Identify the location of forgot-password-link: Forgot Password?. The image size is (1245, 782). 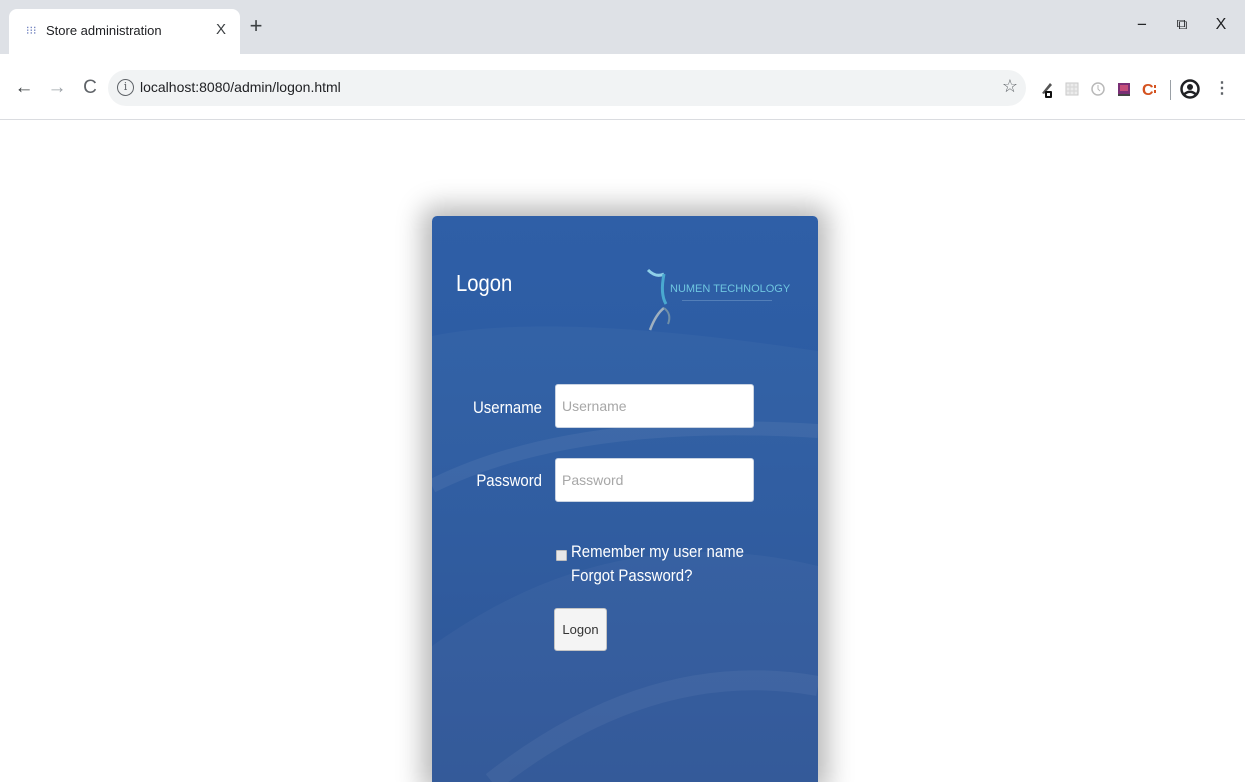
(631, 576).